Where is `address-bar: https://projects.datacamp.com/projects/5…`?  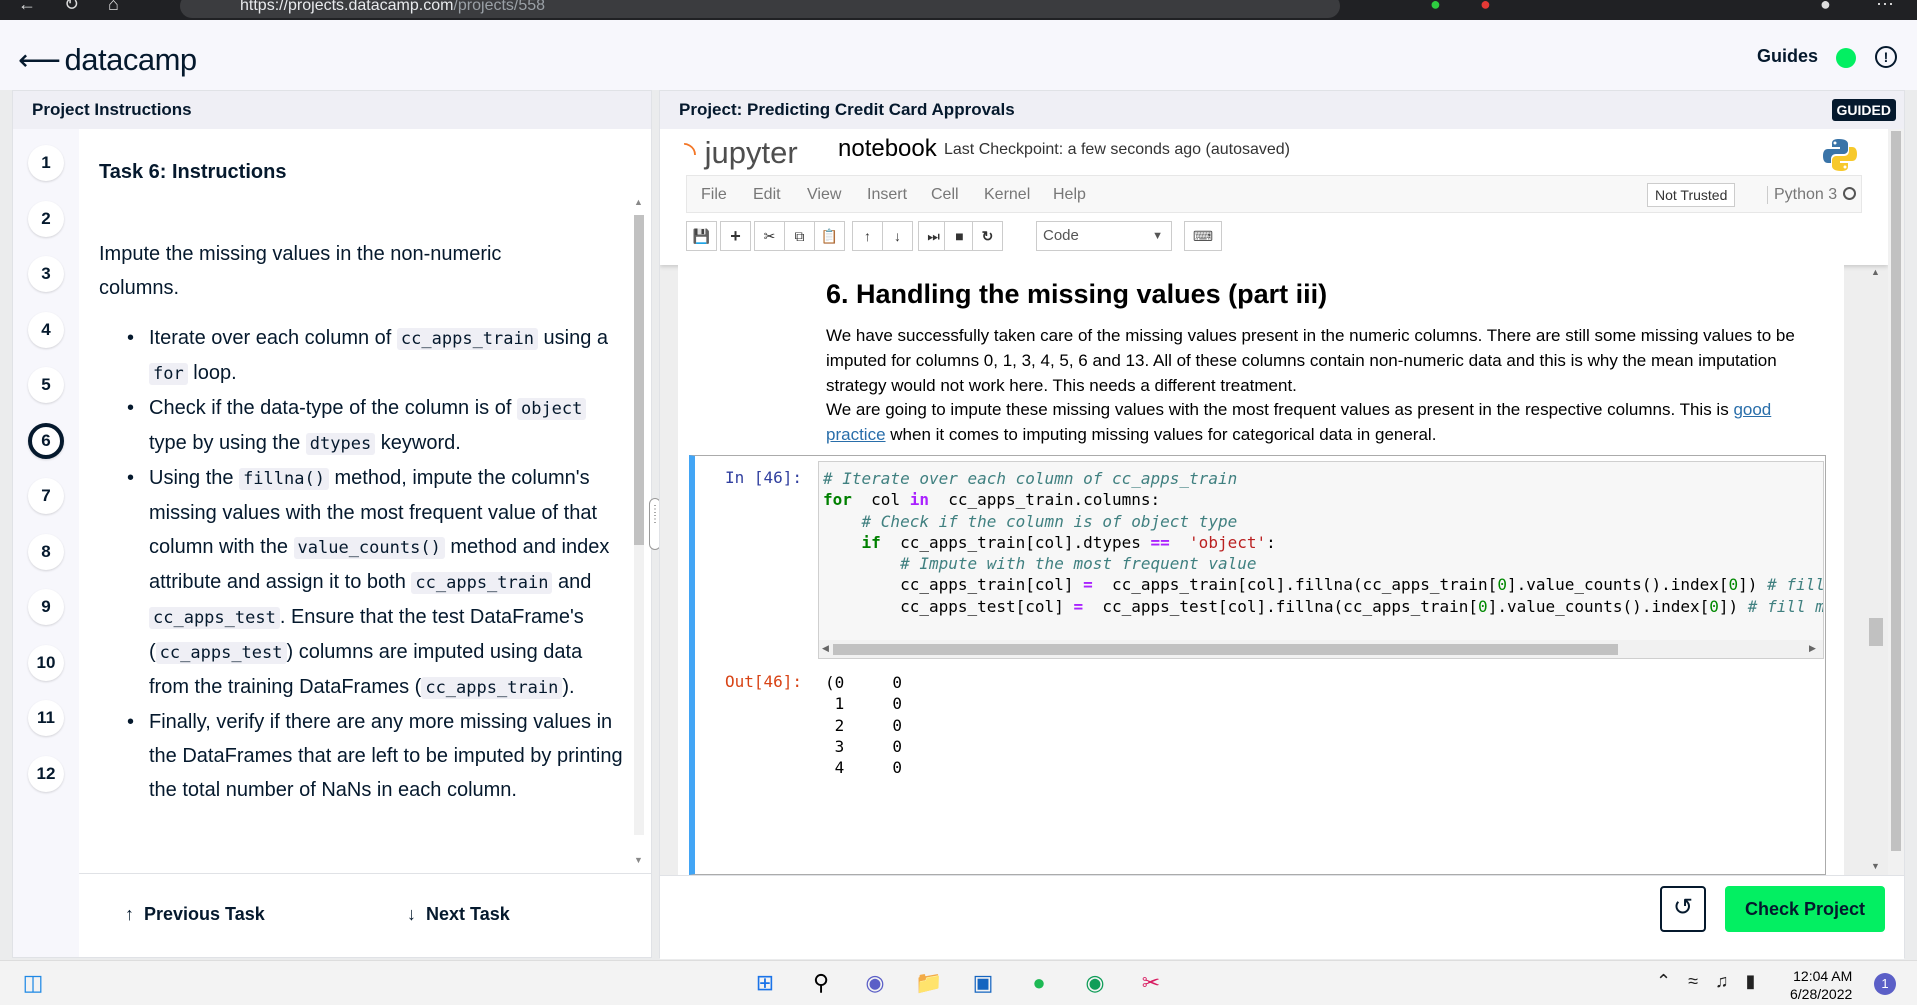 address-bar: https://projects.datacamp.com/projects/5… is located at coordinates (760, 9).